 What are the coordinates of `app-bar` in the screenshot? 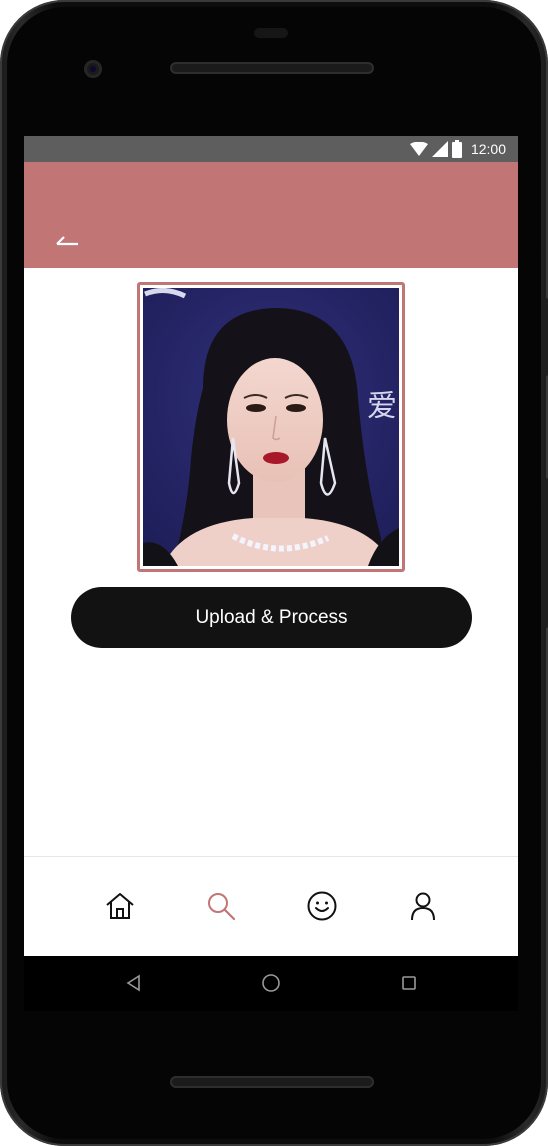 It's located at (271, 215).